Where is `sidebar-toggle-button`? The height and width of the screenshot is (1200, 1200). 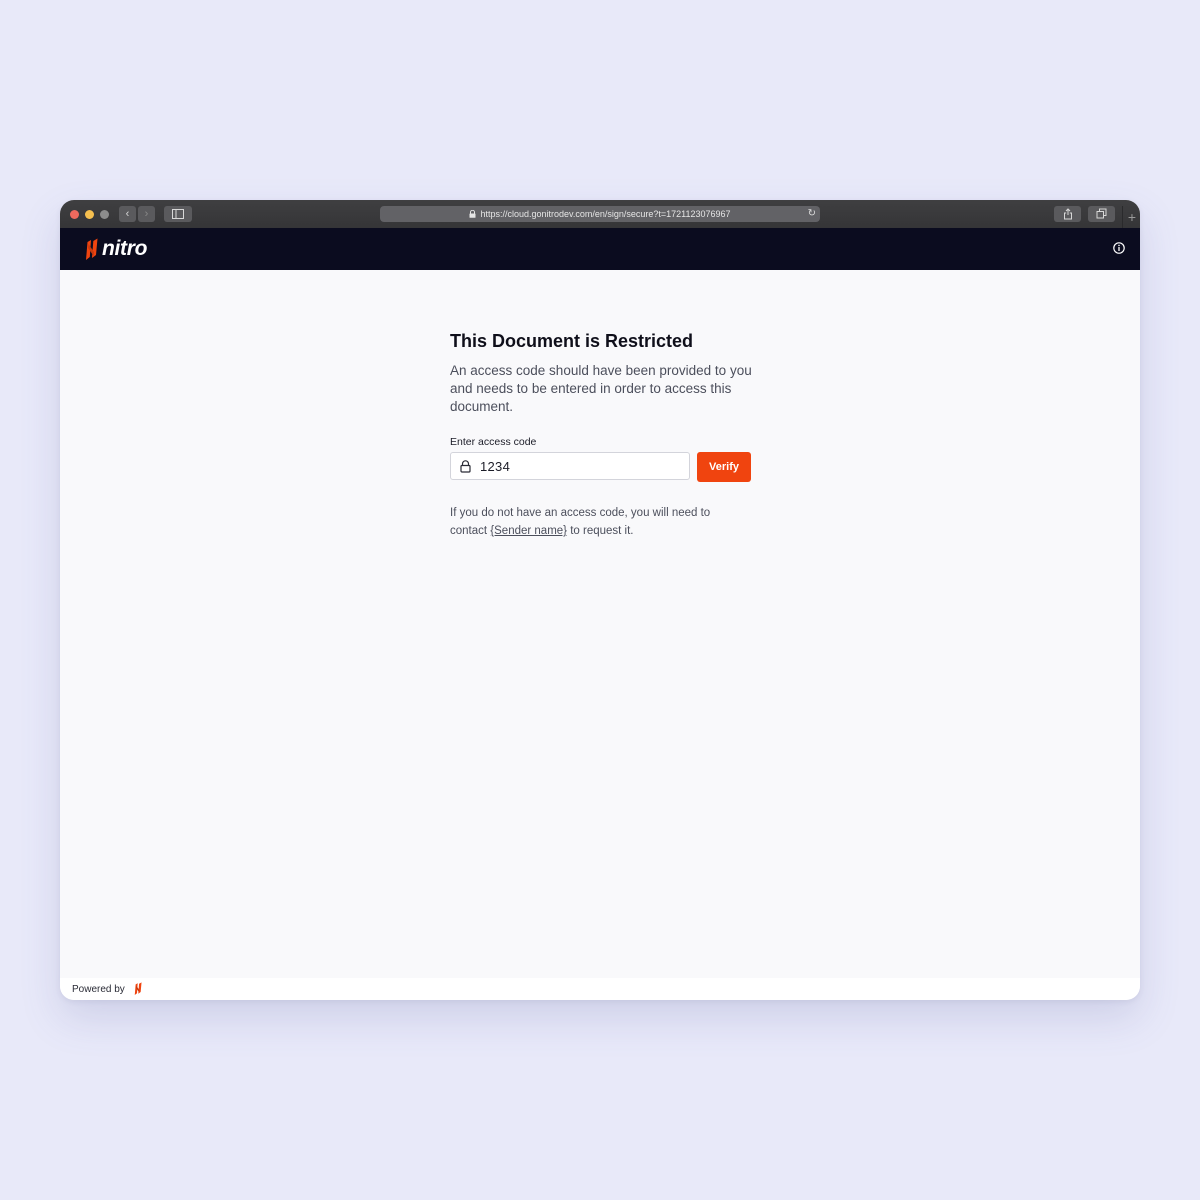 sidebar-toggle-button is located at coordinates (178, 214).